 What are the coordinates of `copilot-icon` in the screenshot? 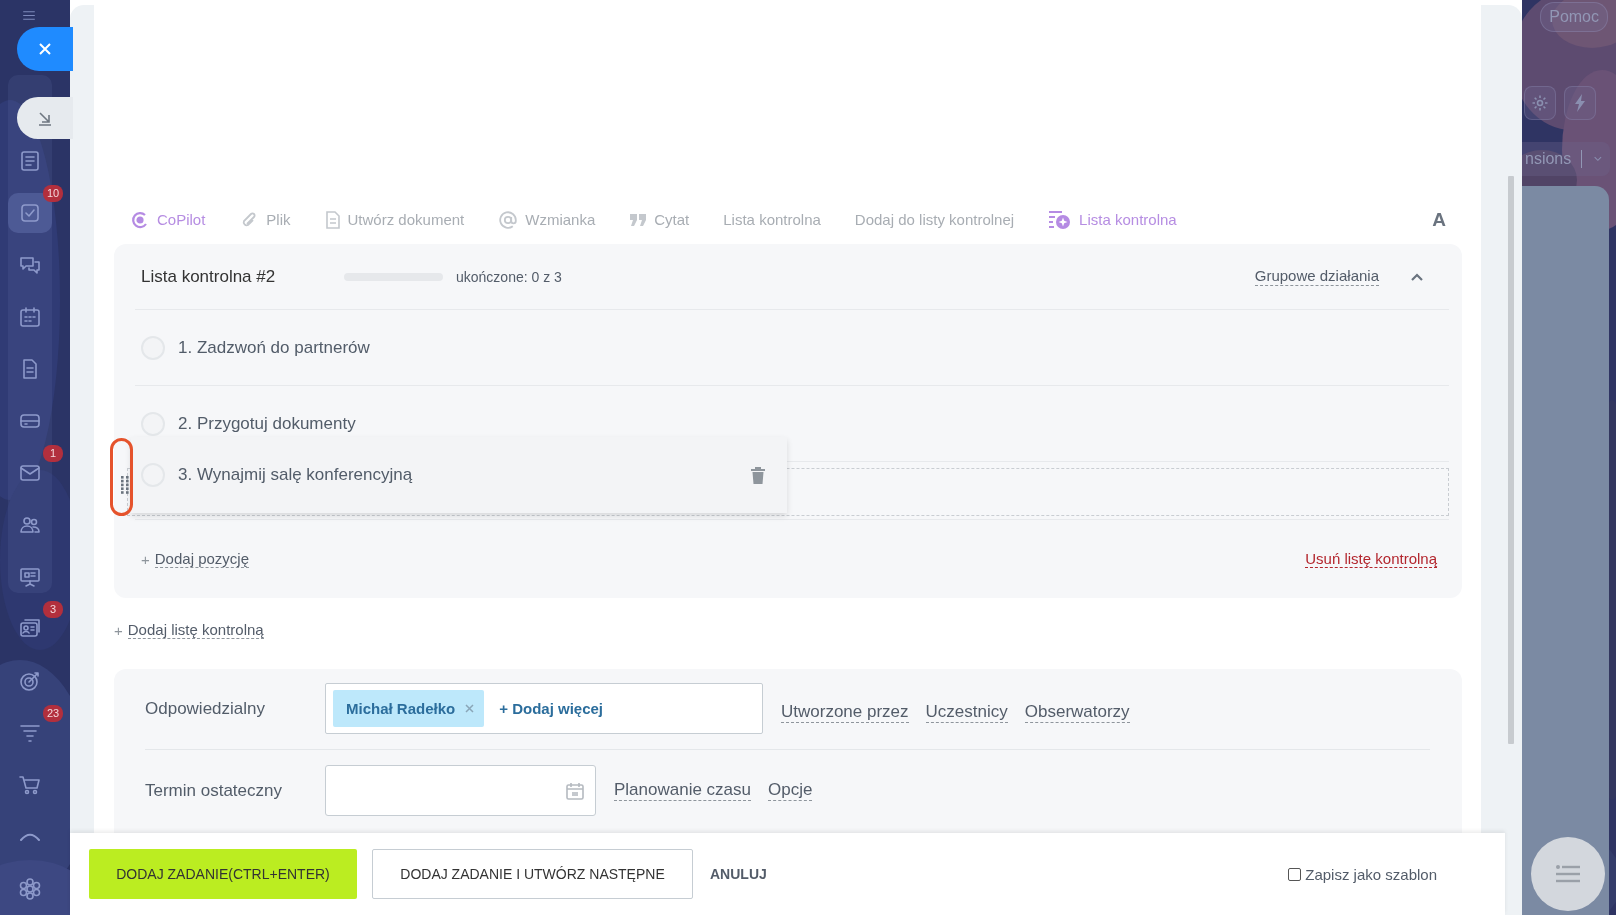 It's located at (140, 219).